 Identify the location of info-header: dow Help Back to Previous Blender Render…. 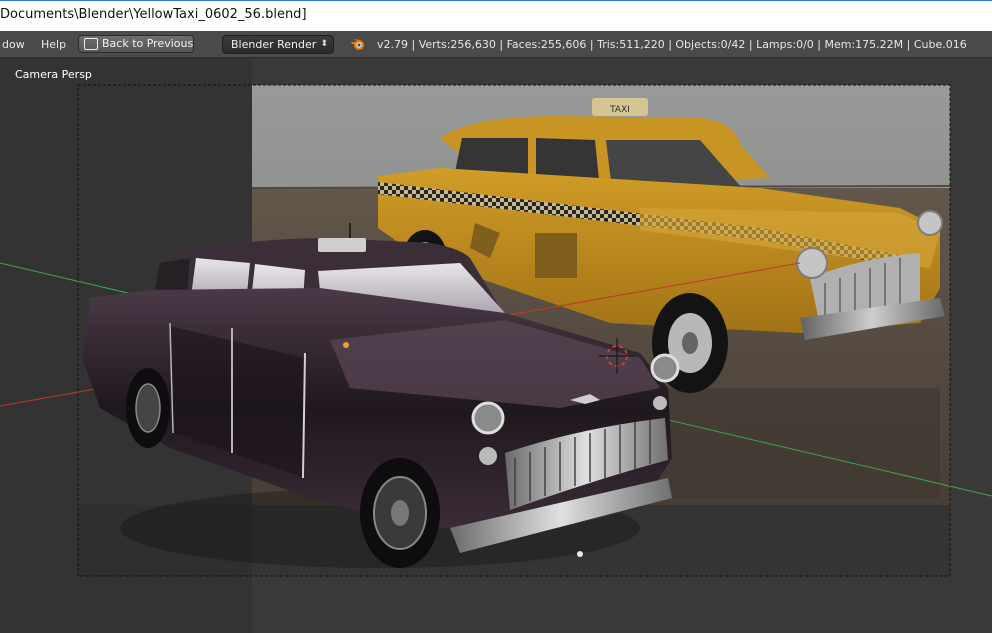
(496, 44).